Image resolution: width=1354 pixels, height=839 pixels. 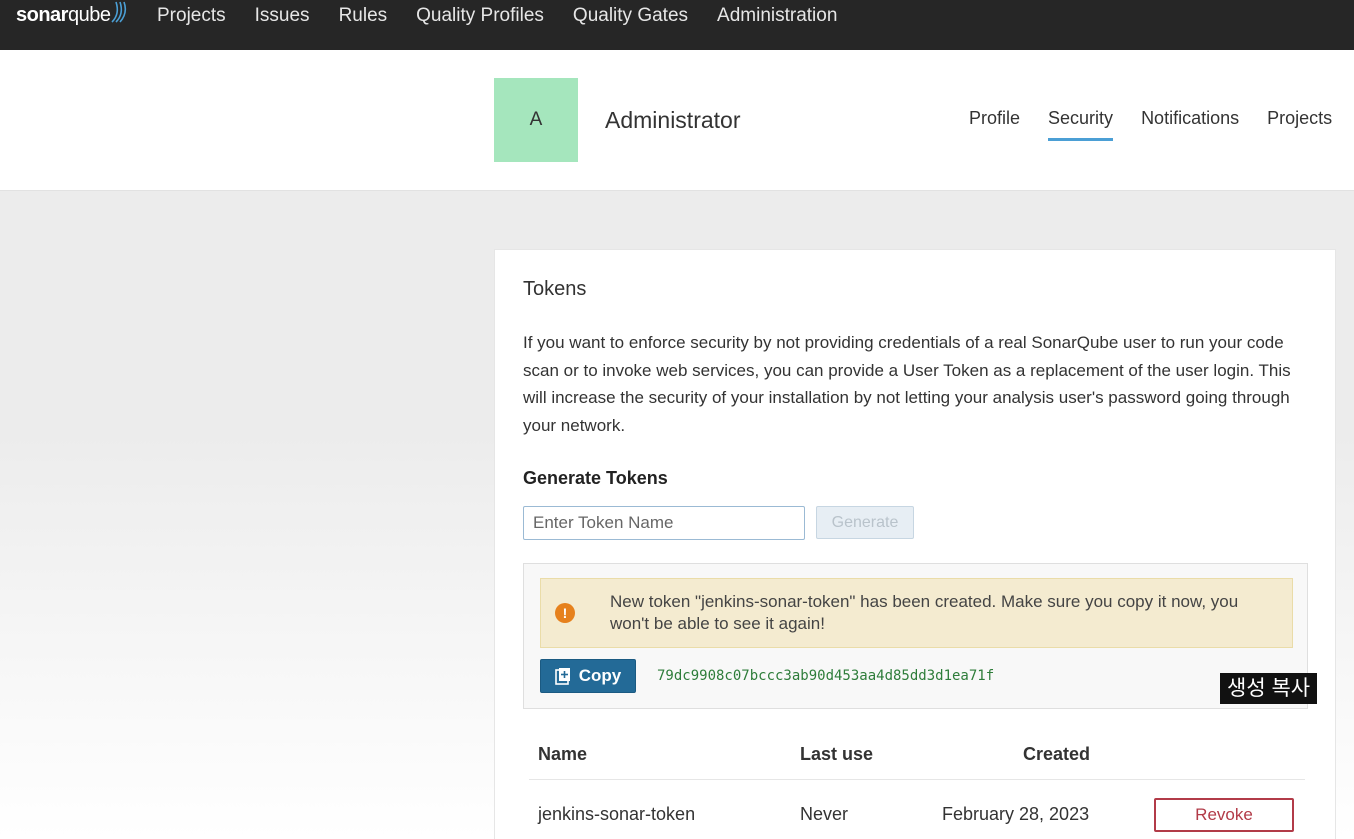 I want to click on column-header-last-use: Last use, so click(x=837, y=754).